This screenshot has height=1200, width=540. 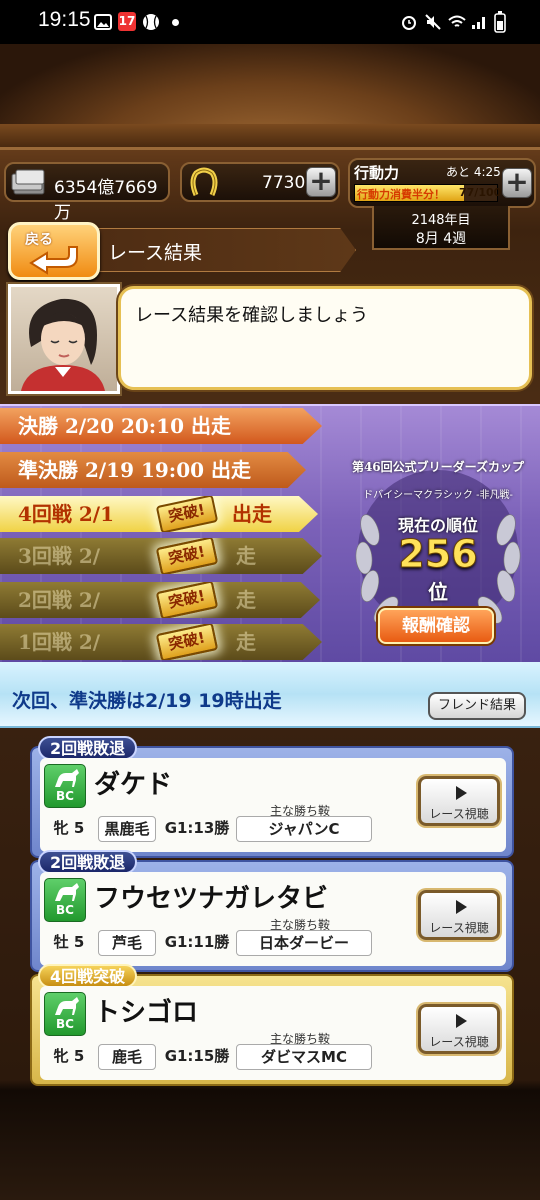 I want to click on round-row: 1回戦 2/走突破!, so click(x=161, y=642).